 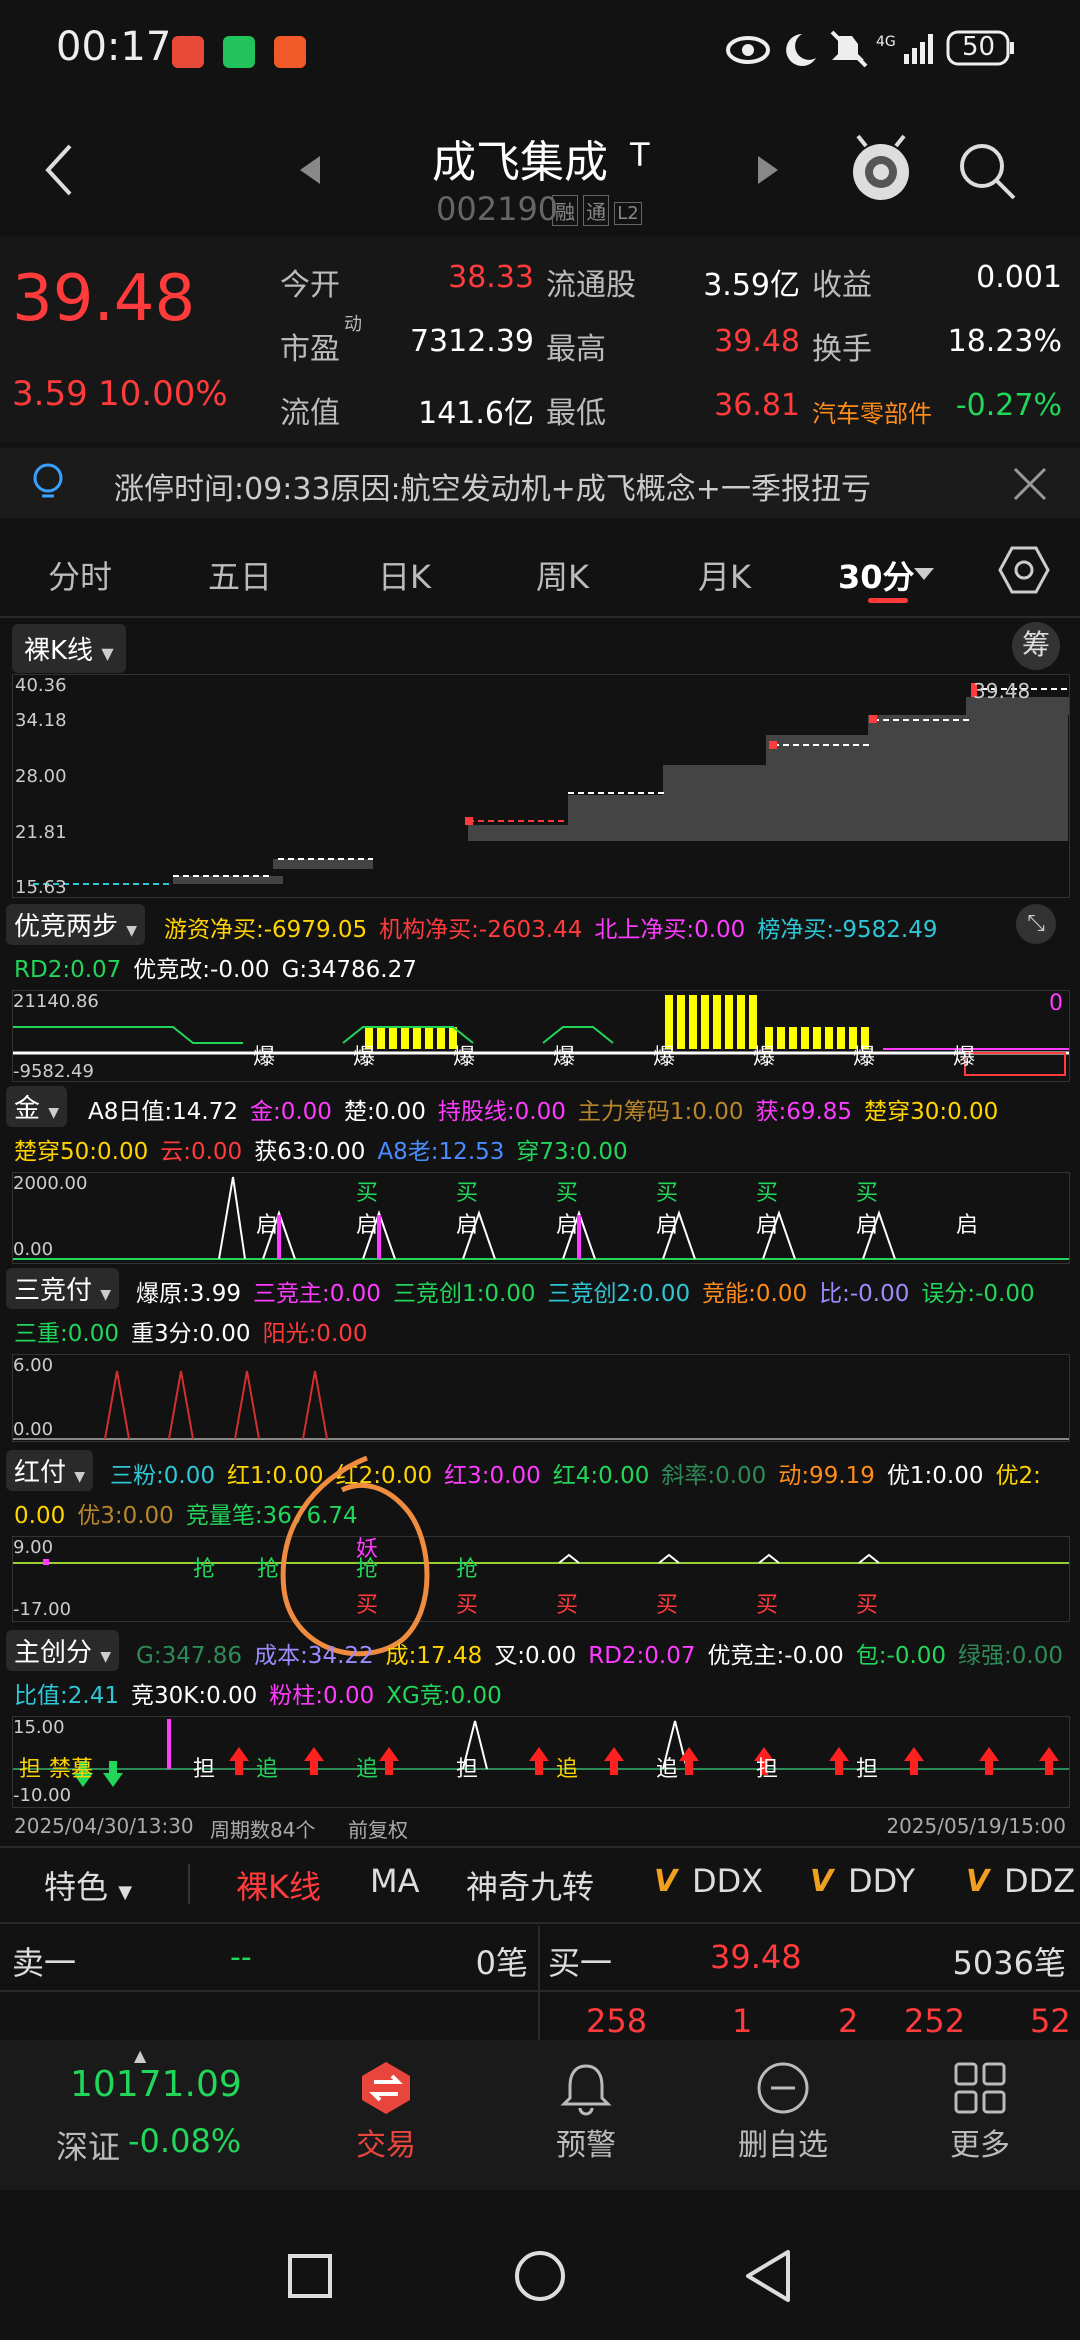 I want to click on indicator5-selector: 主创分 ▼, so click(x=63, y=1650).